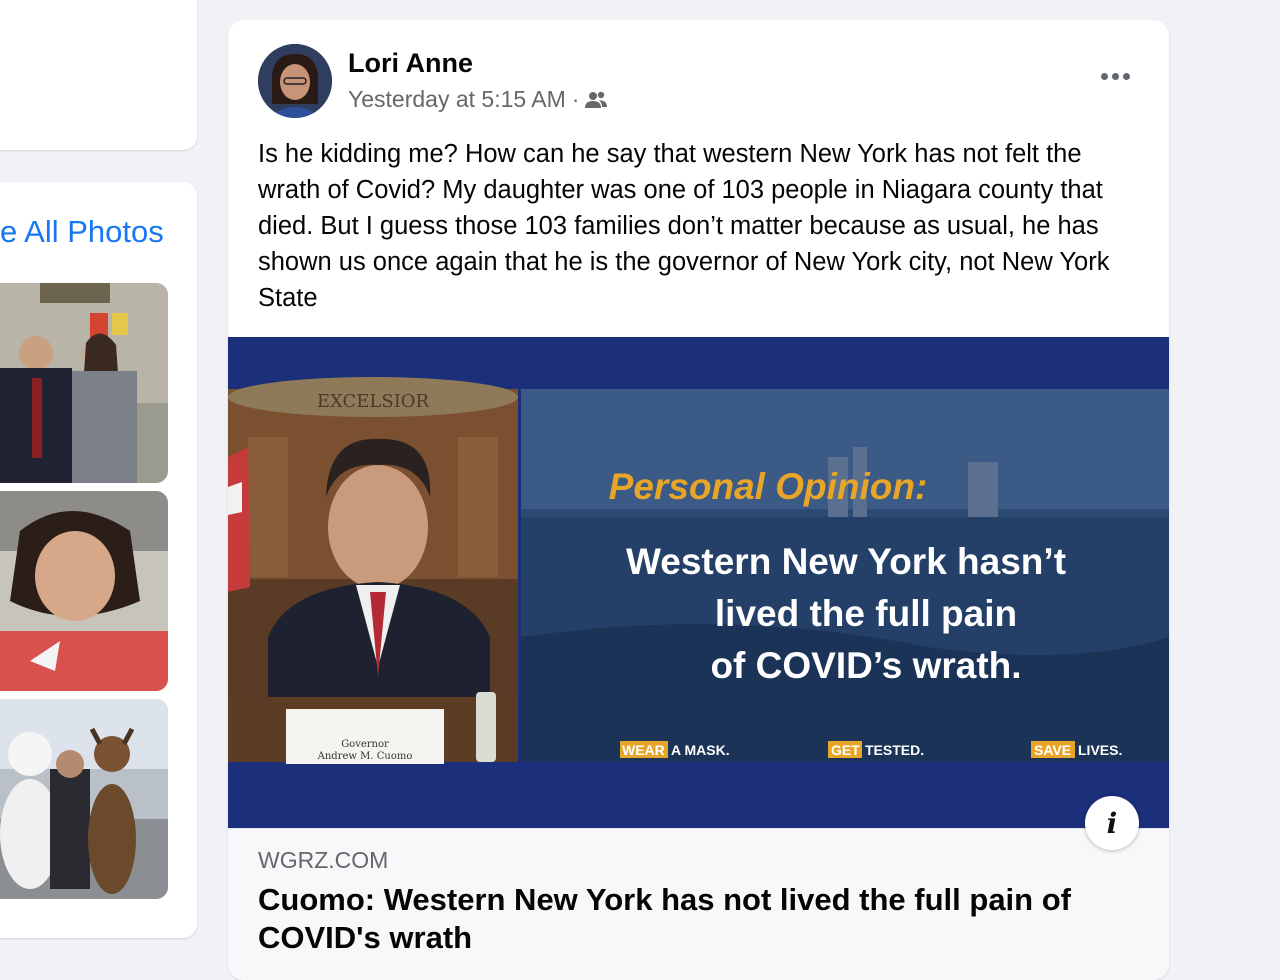  I want to click on opinion-label: Personal Opinion:, so click(768, 486).